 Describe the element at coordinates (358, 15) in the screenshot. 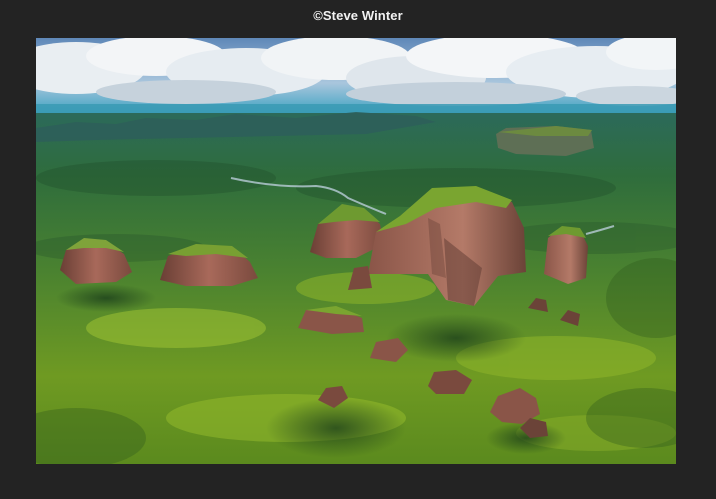

I see `photo-credit: ©Steve Winter` at that location.